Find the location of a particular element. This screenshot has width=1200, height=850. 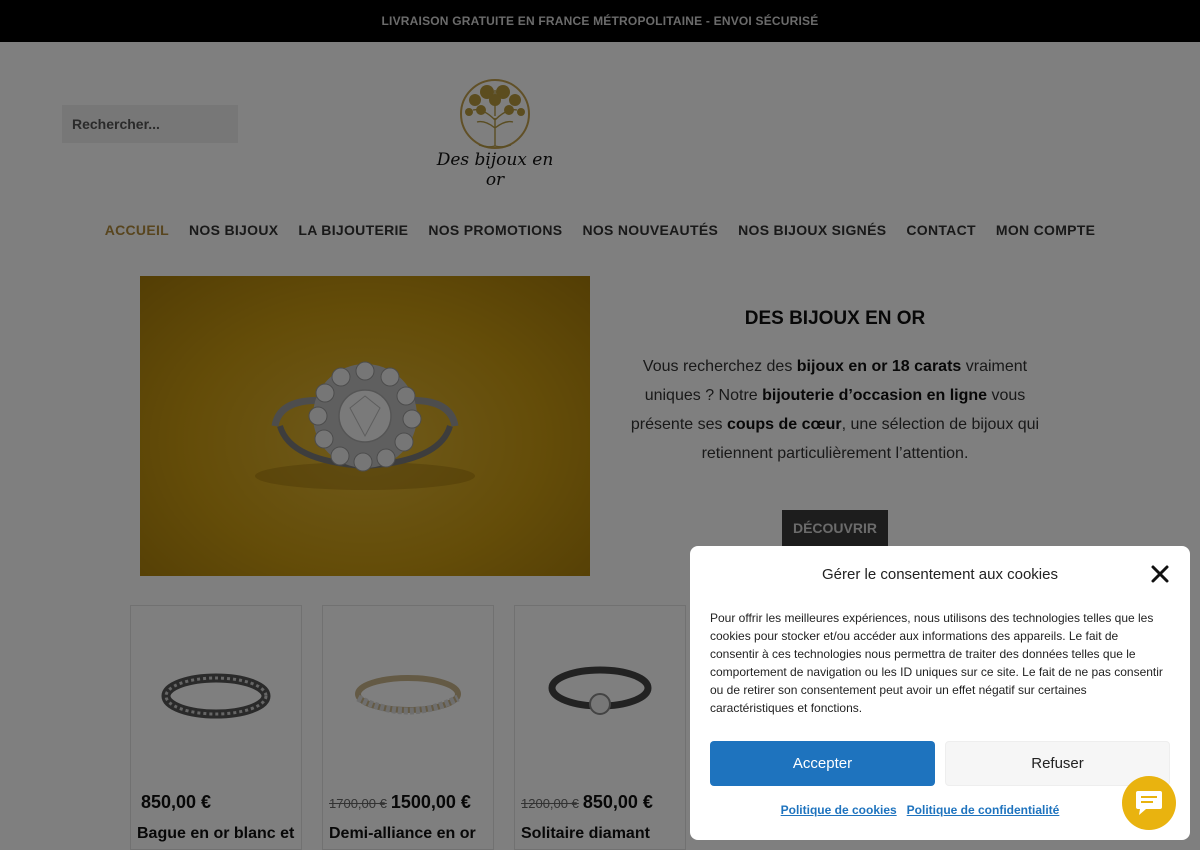

cookie-policy-link: Politique de cookies is located at coordinates (839, 810).